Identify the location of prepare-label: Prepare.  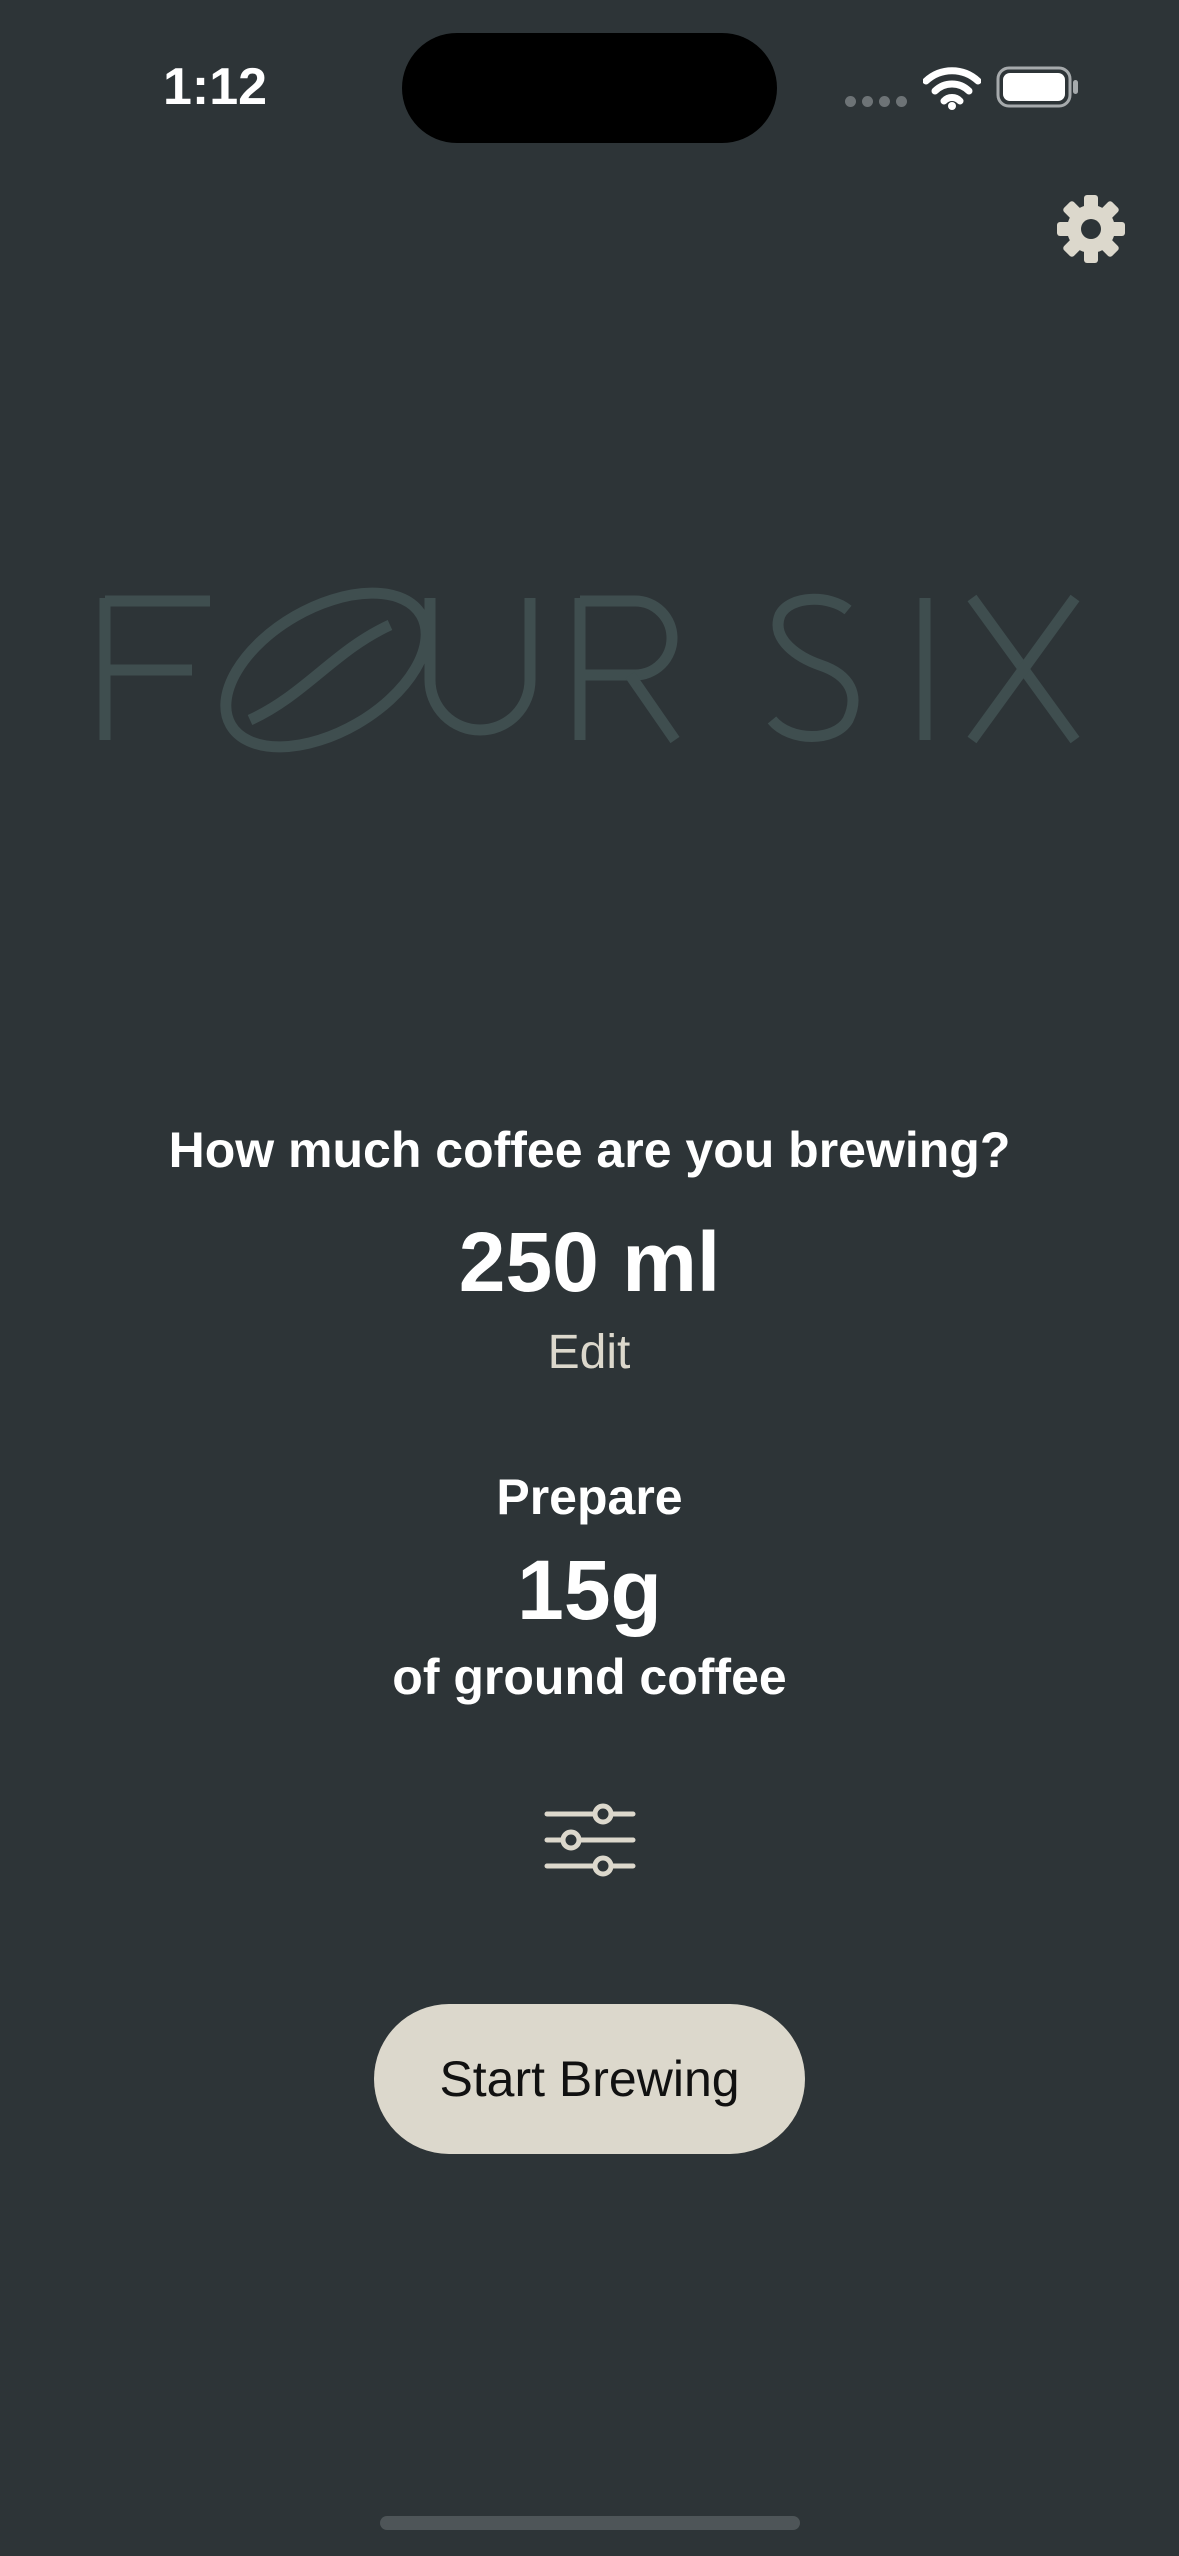
(589, 1497).